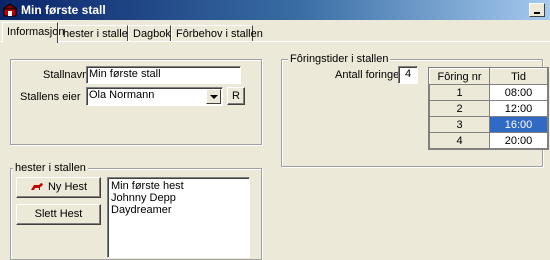 This screenshot has height=260, width=550. Describe the element at coordinates (67, 187) in the screenshot. I see `new-horse-label: Ny Hest` at that location.